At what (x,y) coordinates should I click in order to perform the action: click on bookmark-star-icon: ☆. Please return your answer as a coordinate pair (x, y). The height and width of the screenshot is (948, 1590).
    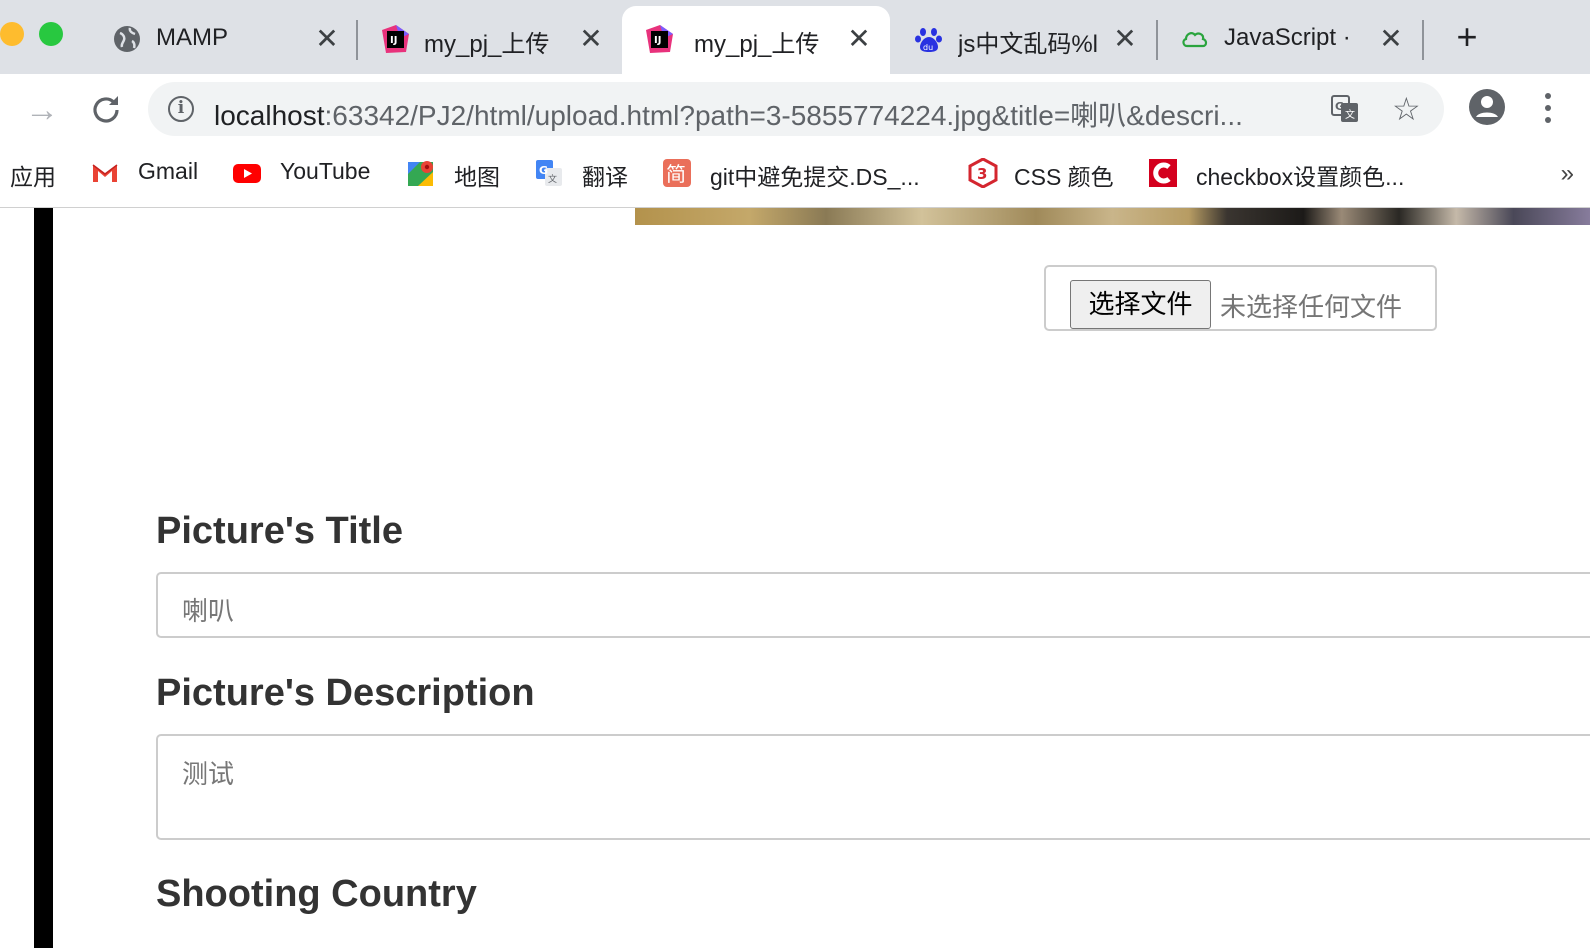
    Looking at the image, I should click on (1406, 109).